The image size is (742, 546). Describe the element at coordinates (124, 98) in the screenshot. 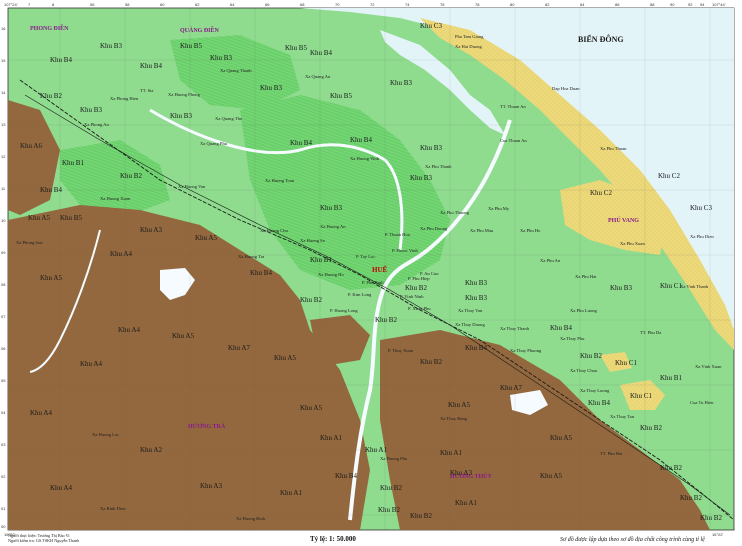

I see `place-label: Xa Phong Hien` at that location.